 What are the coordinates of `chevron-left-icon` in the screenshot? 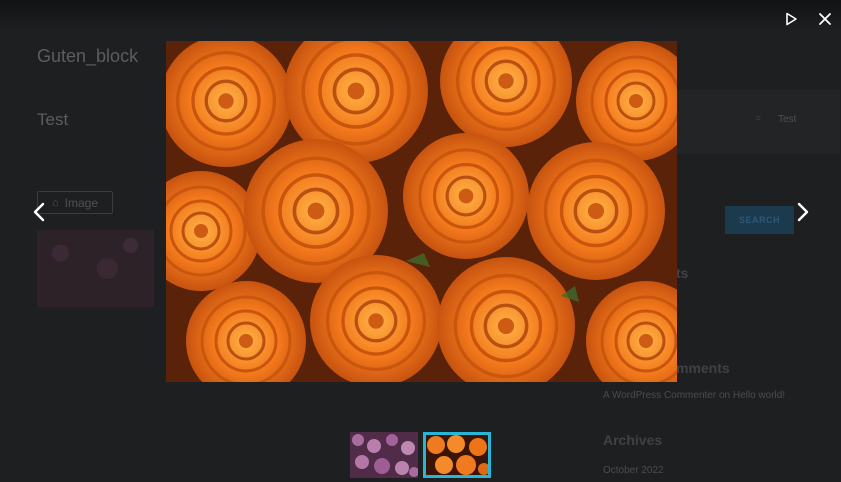 It's located at (39, 212).